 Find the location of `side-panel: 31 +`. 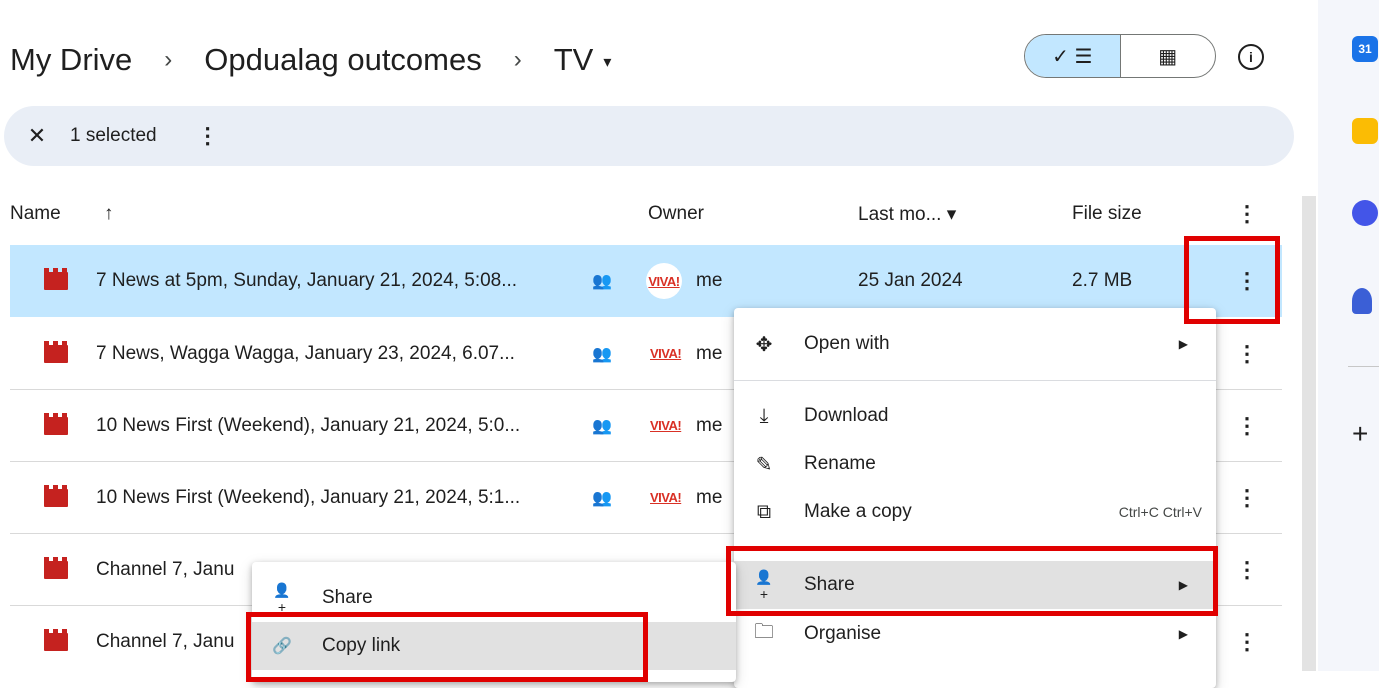

side-panel: 31 + is located at coordinates (1348, 335).